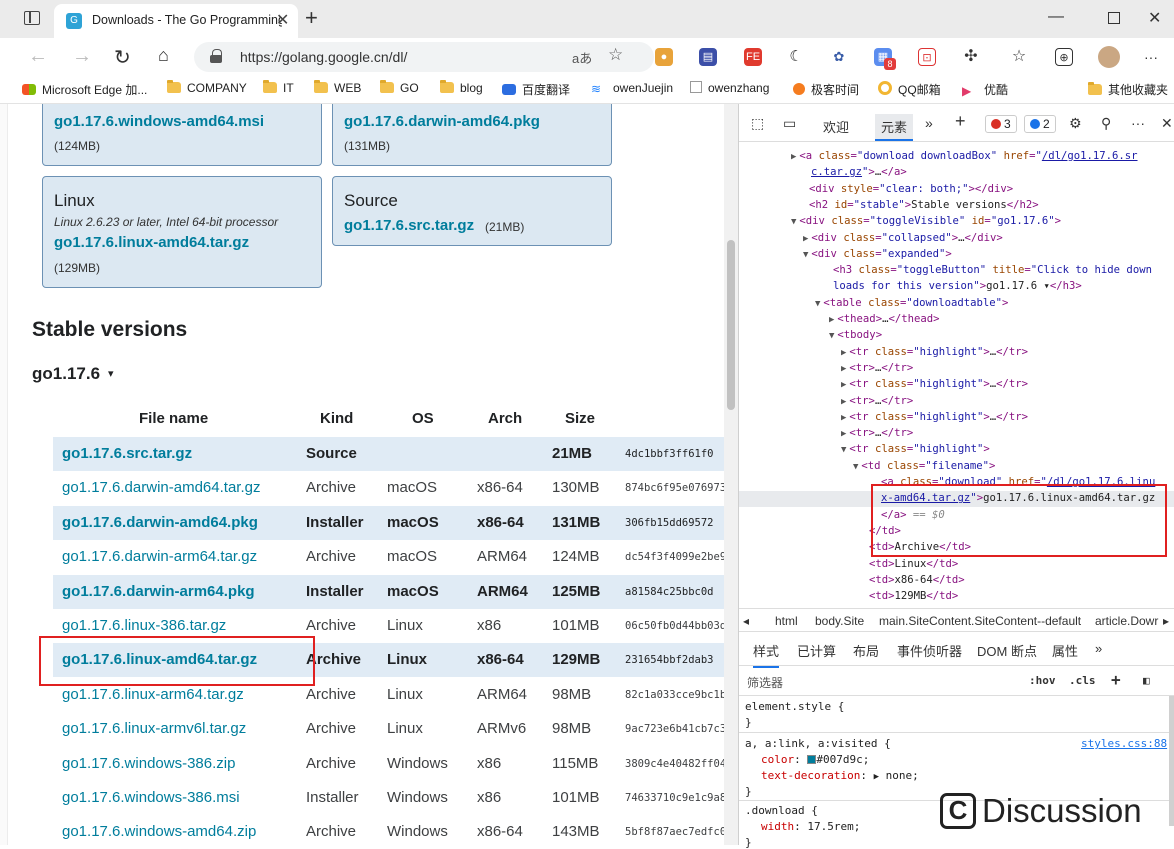  I want to click on tab-dom-breakpoints: DOM 断点, so click(1007, 650).